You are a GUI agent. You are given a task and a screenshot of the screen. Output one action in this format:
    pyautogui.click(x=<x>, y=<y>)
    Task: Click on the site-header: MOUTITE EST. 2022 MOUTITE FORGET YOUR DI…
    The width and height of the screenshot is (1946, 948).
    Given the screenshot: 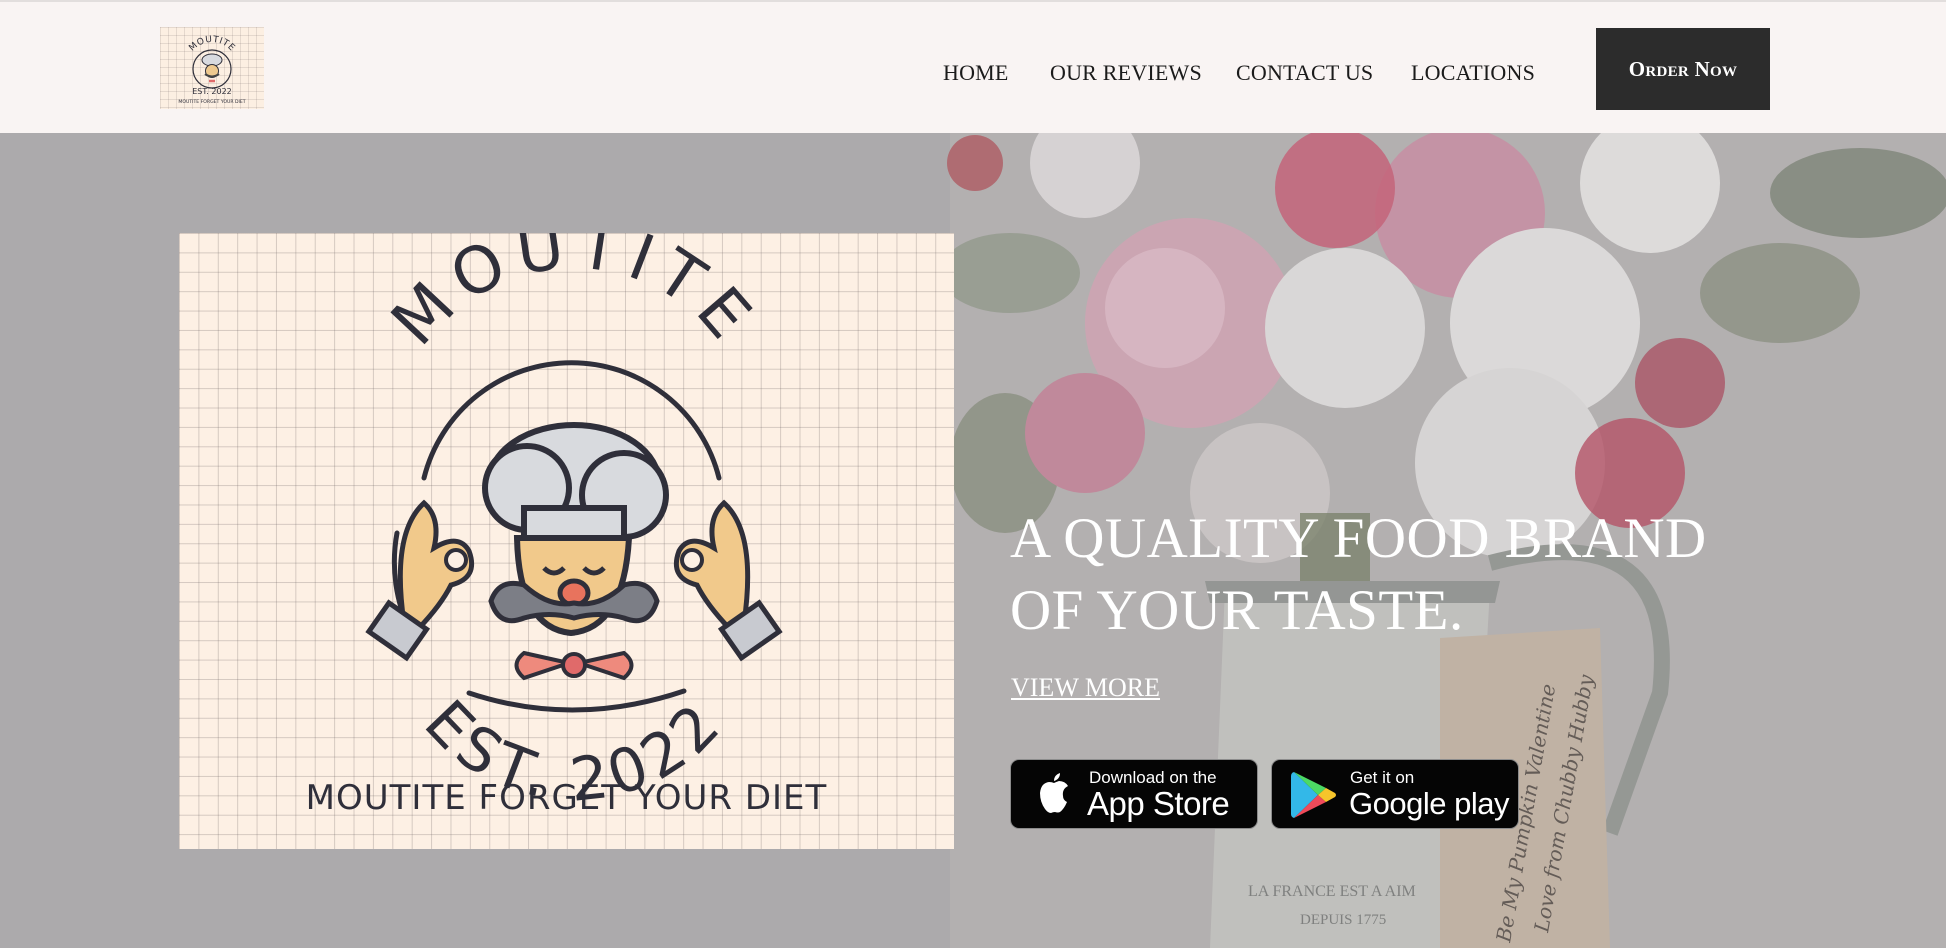 What is the action you would take?
    pyautogui.click(x=973, y=66)
    